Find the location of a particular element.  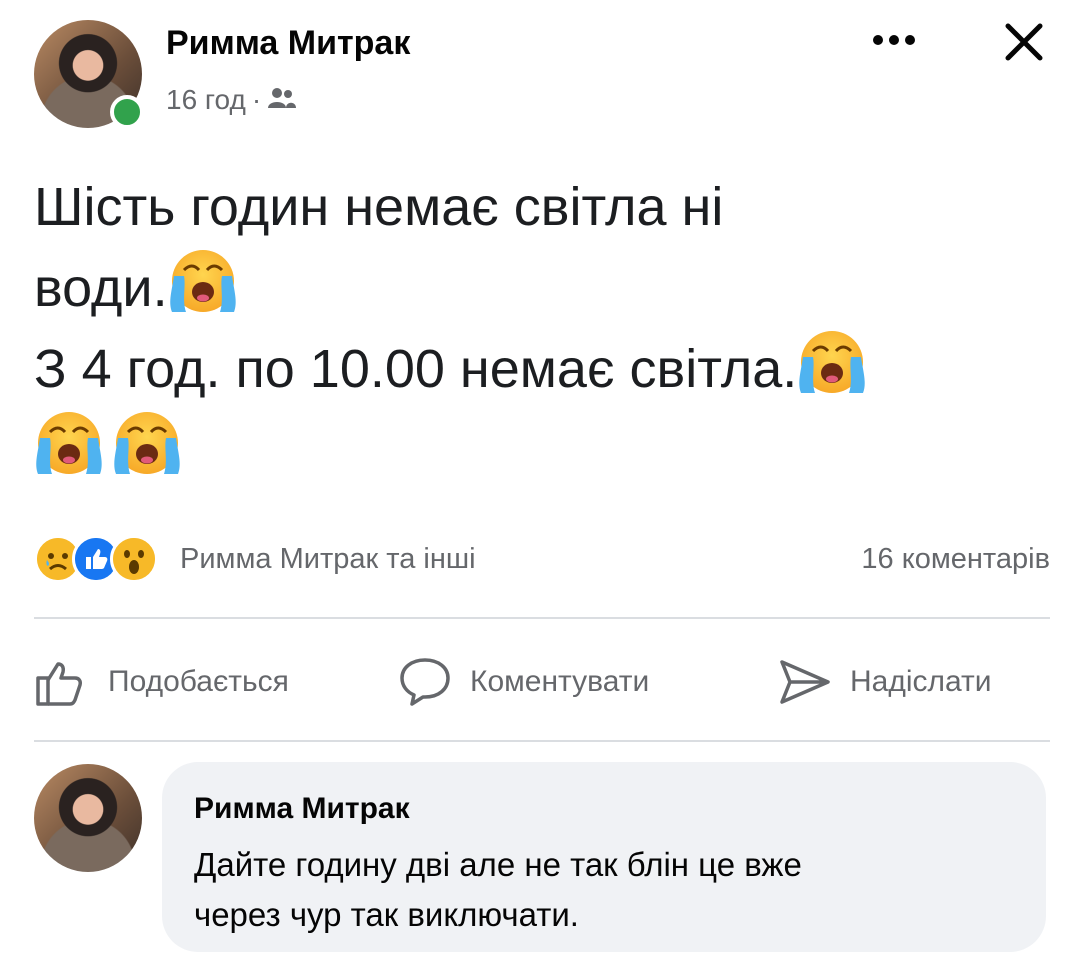

more-options-icon is located at coordinates (894, 40).